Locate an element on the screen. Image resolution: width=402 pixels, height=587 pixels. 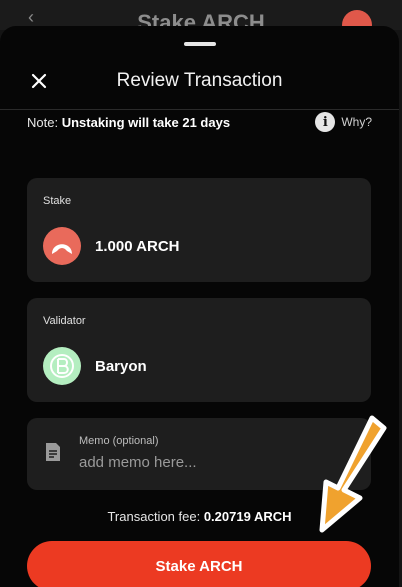
validator-name: Baryon is located at coordinates (121, 366).